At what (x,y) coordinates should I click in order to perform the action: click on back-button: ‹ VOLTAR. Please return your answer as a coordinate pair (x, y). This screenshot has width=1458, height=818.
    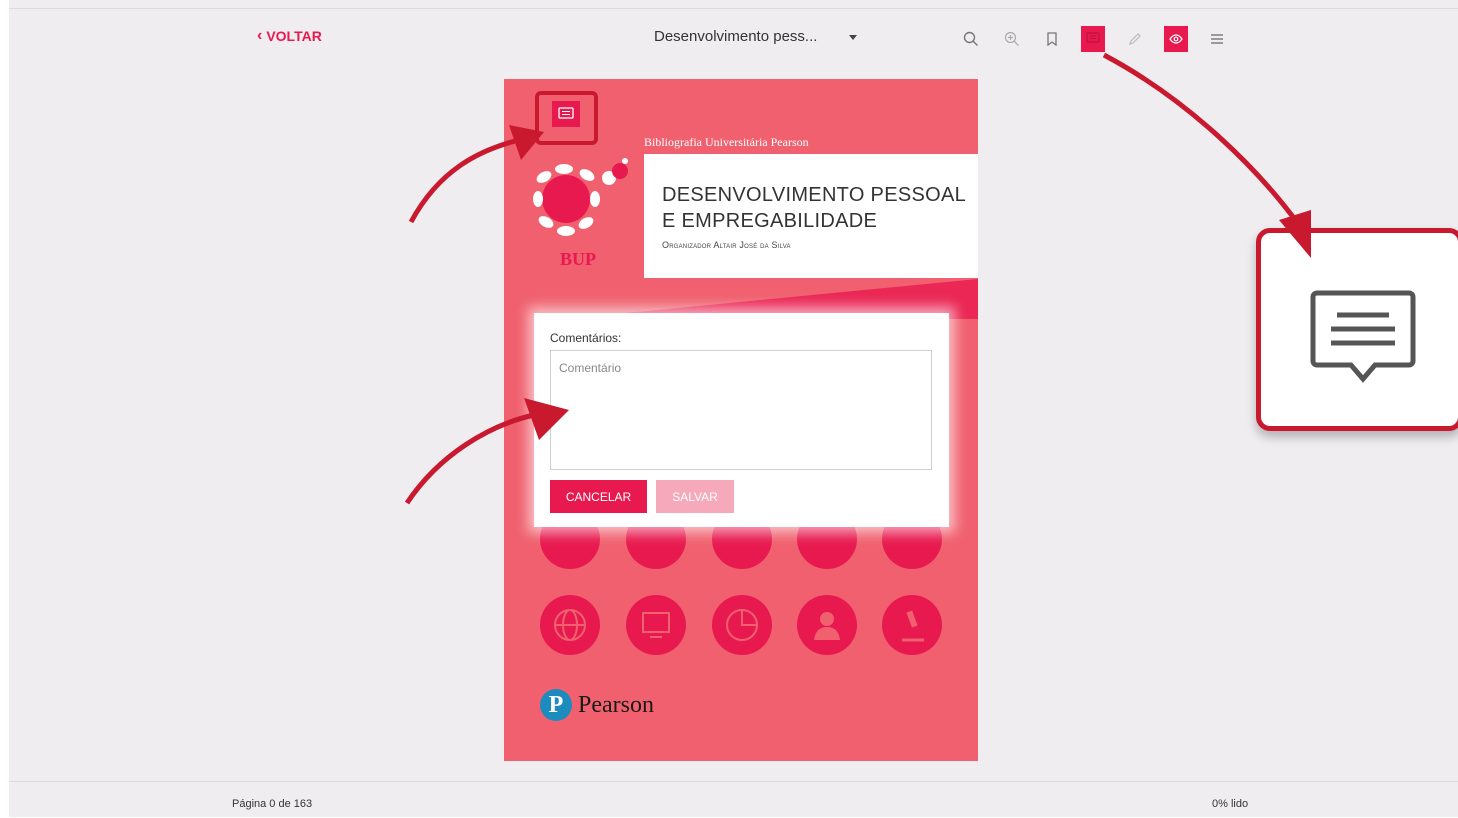
    Looking at the image, I should click on (289, 36).